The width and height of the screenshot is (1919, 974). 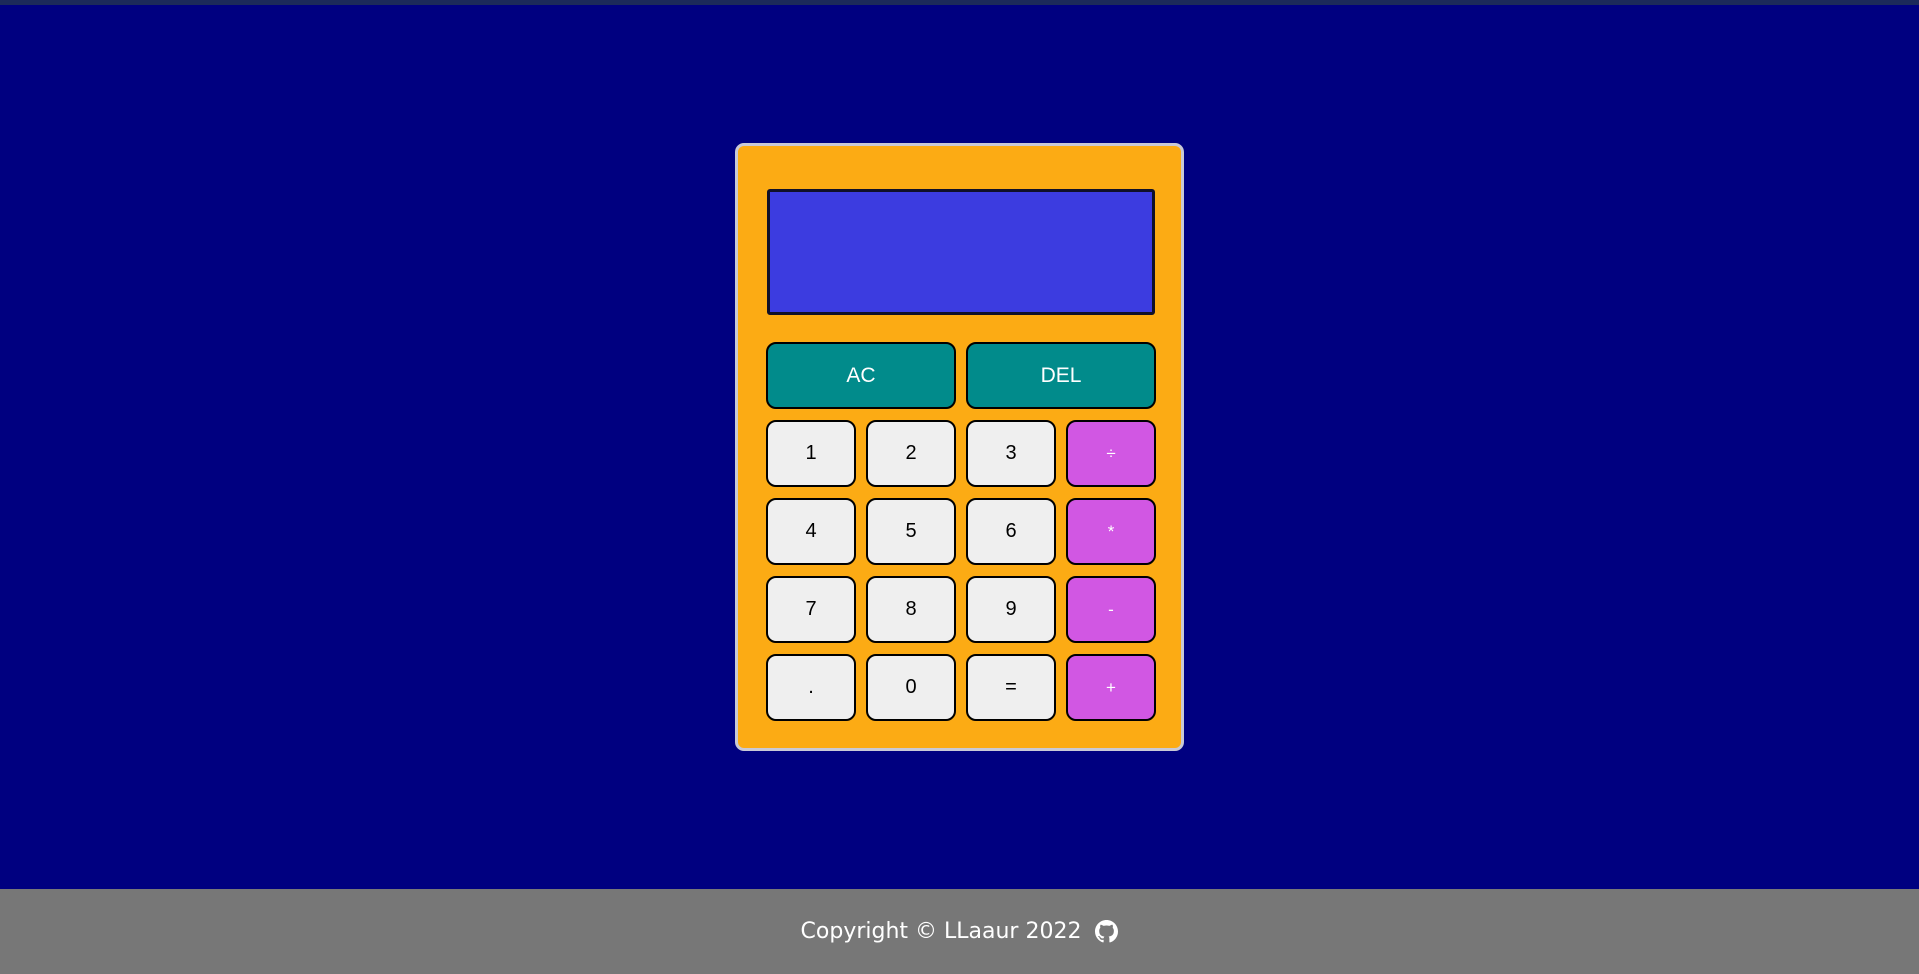 I want to click on multiply-button: *, so click(x=1111, y=531).